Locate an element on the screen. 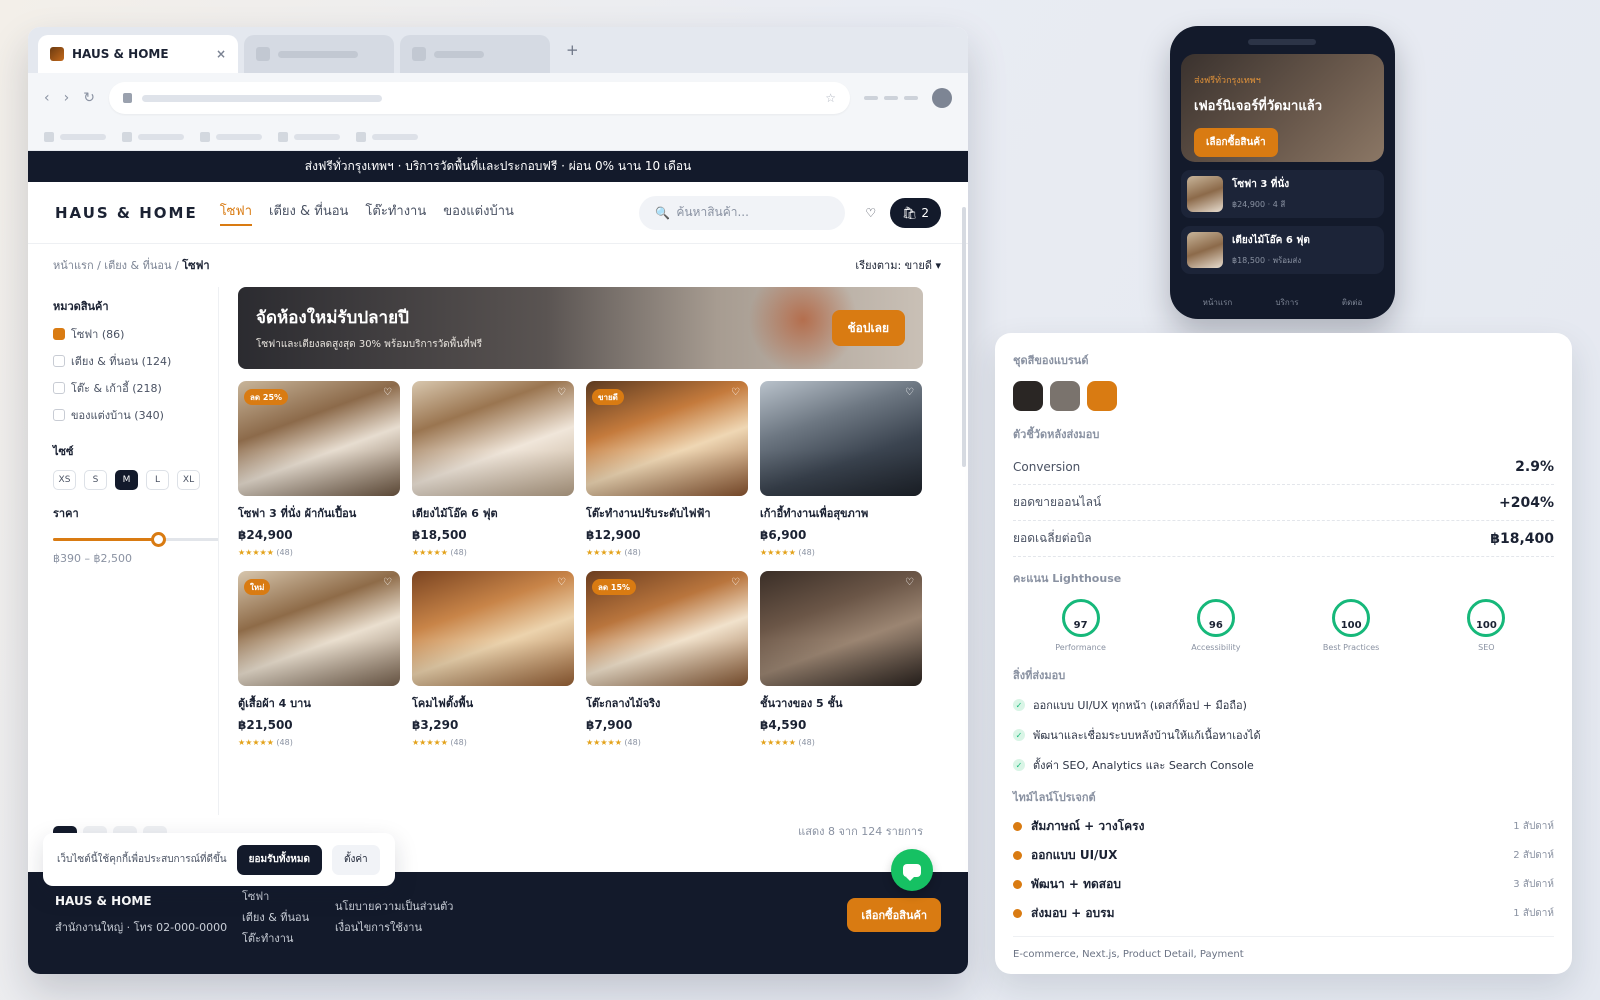  category-filter-beds: เตียง & ที่นอน (124) is located at coordinates (136, 361).